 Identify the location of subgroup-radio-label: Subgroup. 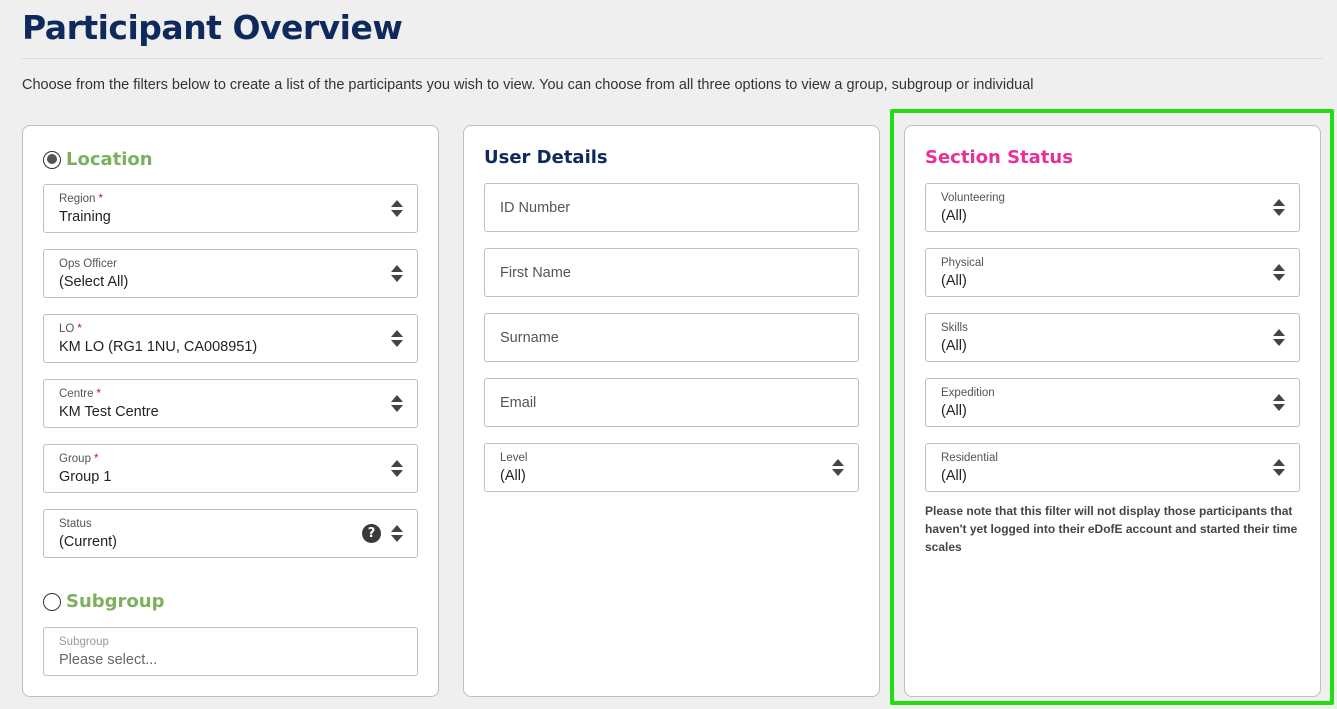
(115, 601).